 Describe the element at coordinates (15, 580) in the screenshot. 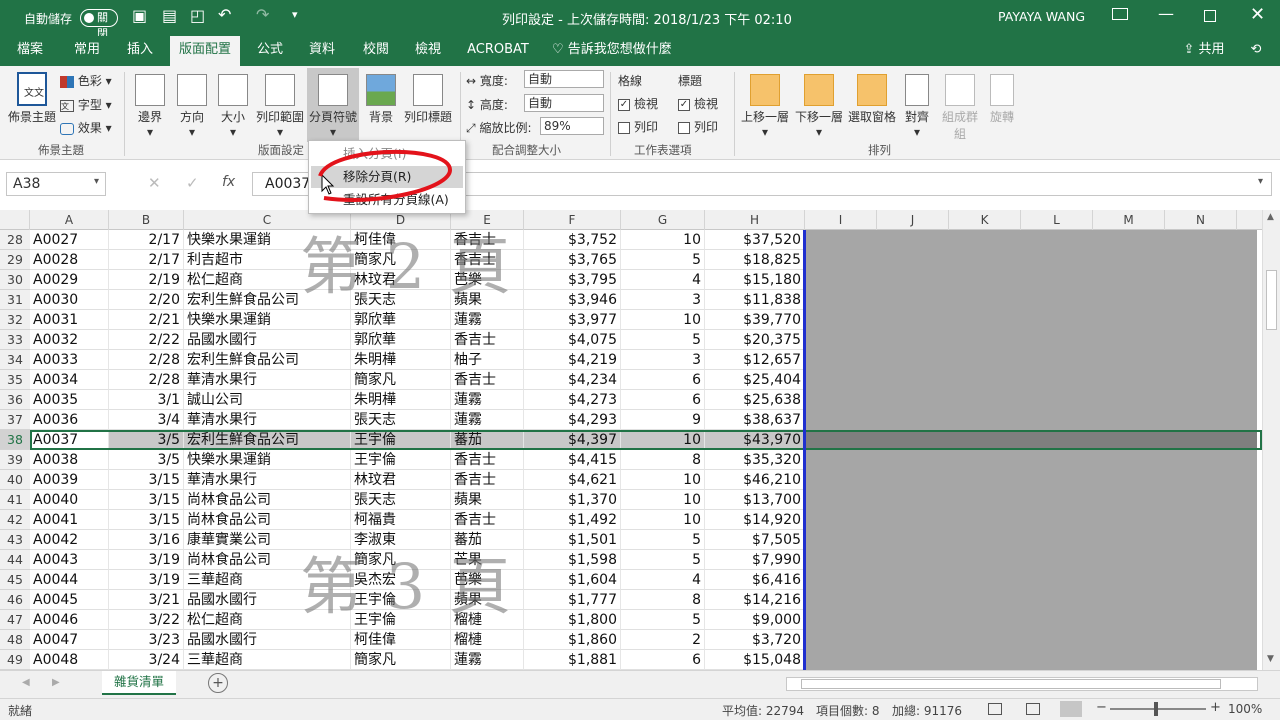

I see `row-number: 45` at that location.